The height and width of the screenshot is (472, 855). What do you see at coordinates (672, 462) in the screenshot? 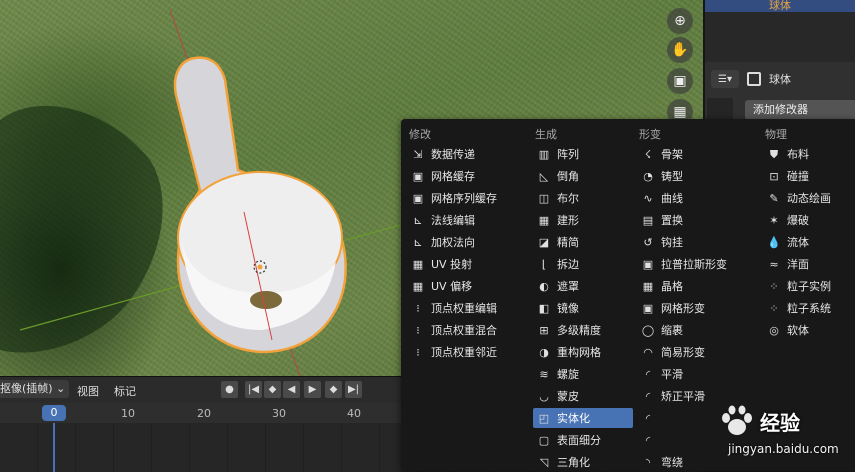
I see `menu-item-label: 弯绕` at bounding box center [672, 462].